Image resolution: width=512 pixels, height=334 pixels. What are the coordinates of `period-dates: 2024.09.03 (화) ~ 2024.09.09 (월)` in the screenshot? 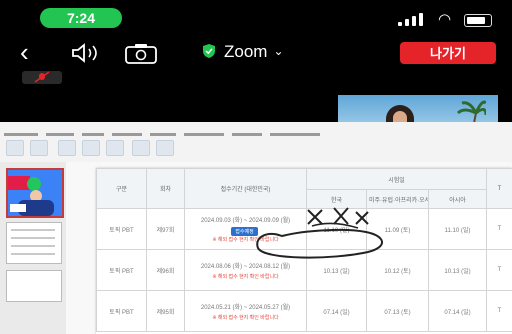 It's located at (245, 221).